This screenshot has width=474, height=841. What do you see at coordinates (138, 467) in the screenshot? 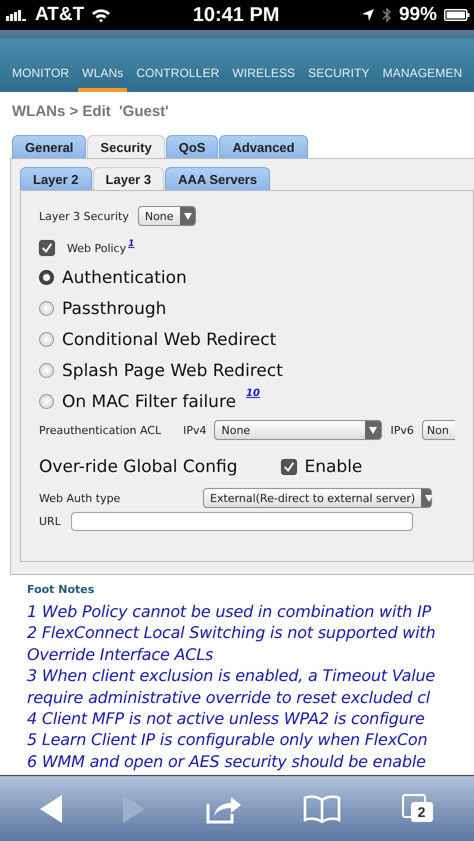
I see `section-label: Over-ride Global Config` at bounding box center [138, 467].